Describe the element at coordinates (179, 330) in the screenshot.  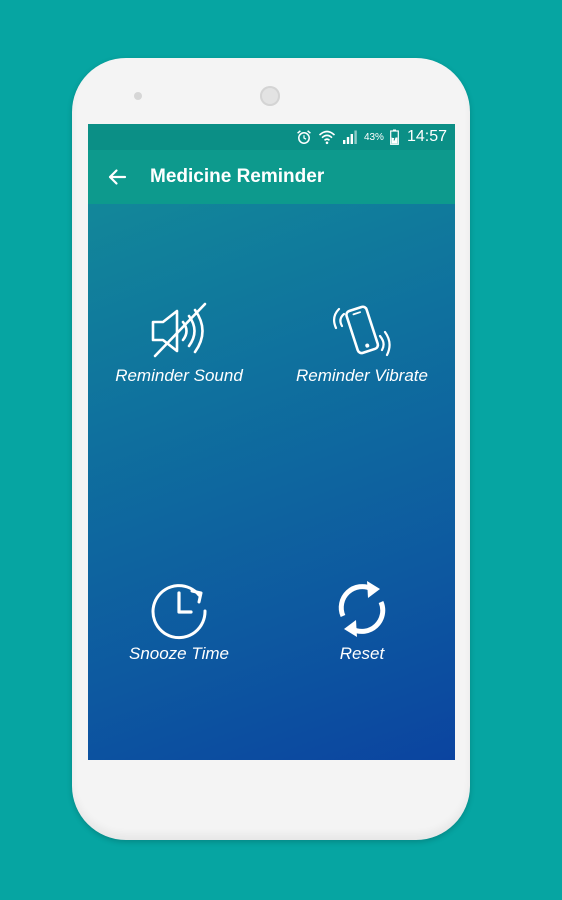
I see `sound-off-icon` at that location.